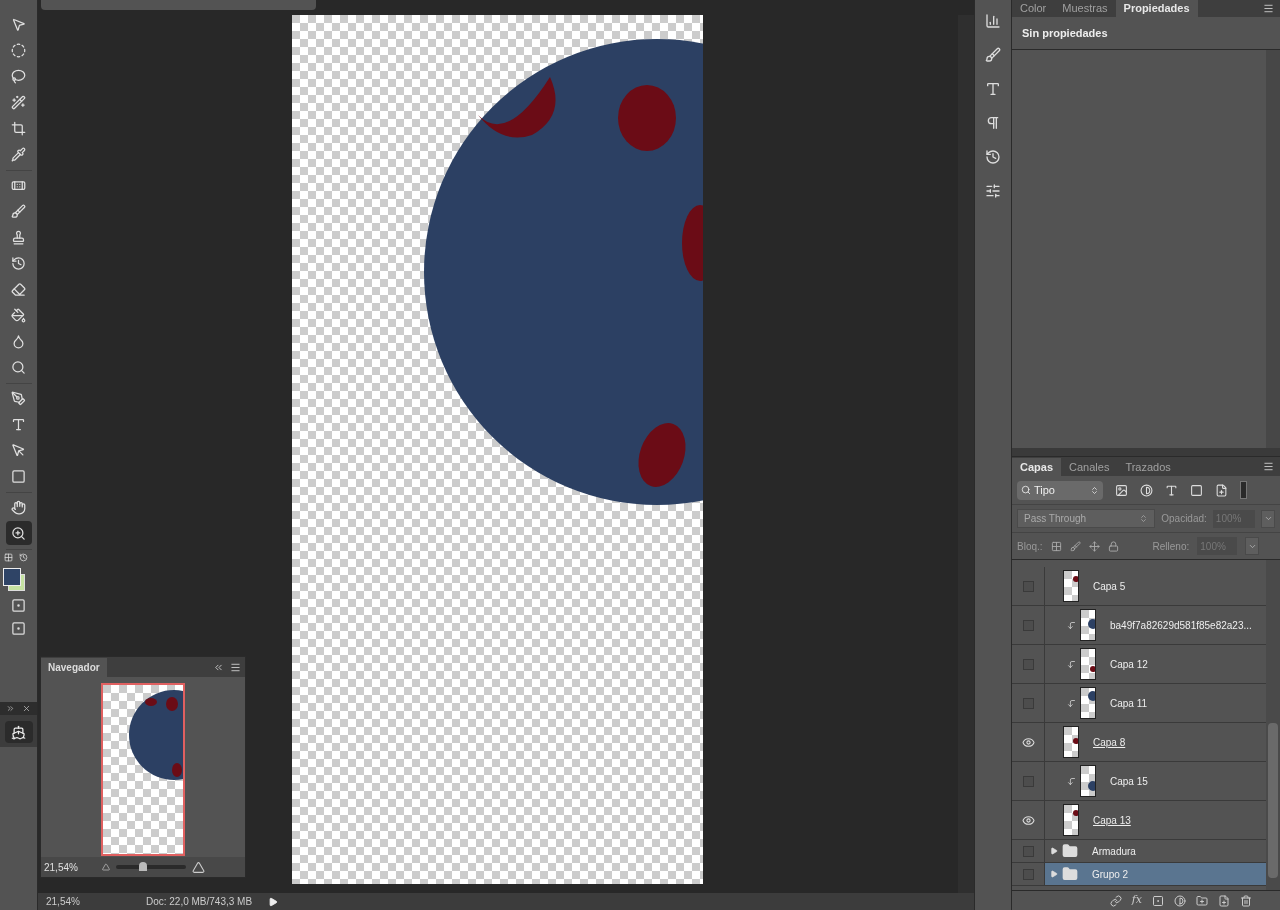  I want to click on panel-tab: Propiedades, so click(1156, 8).